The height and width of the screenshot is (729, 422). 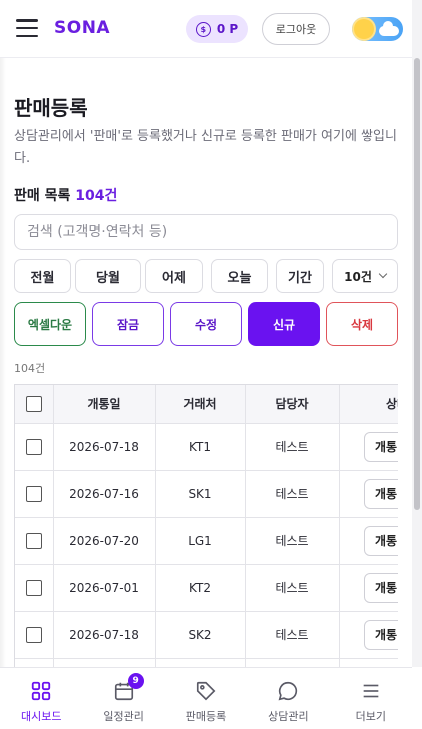 I want to click on result-count: 104건, so click(x=30, y=368).